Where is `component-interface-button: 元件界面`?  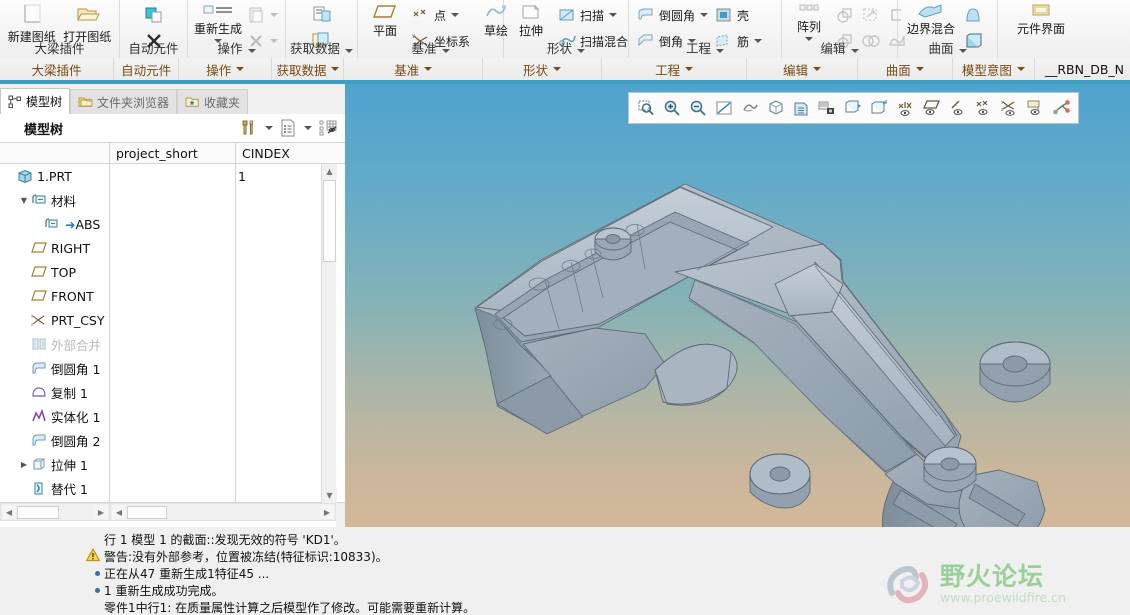
component-interface-button: 元件界面 is located at coordinates (1041, 29).